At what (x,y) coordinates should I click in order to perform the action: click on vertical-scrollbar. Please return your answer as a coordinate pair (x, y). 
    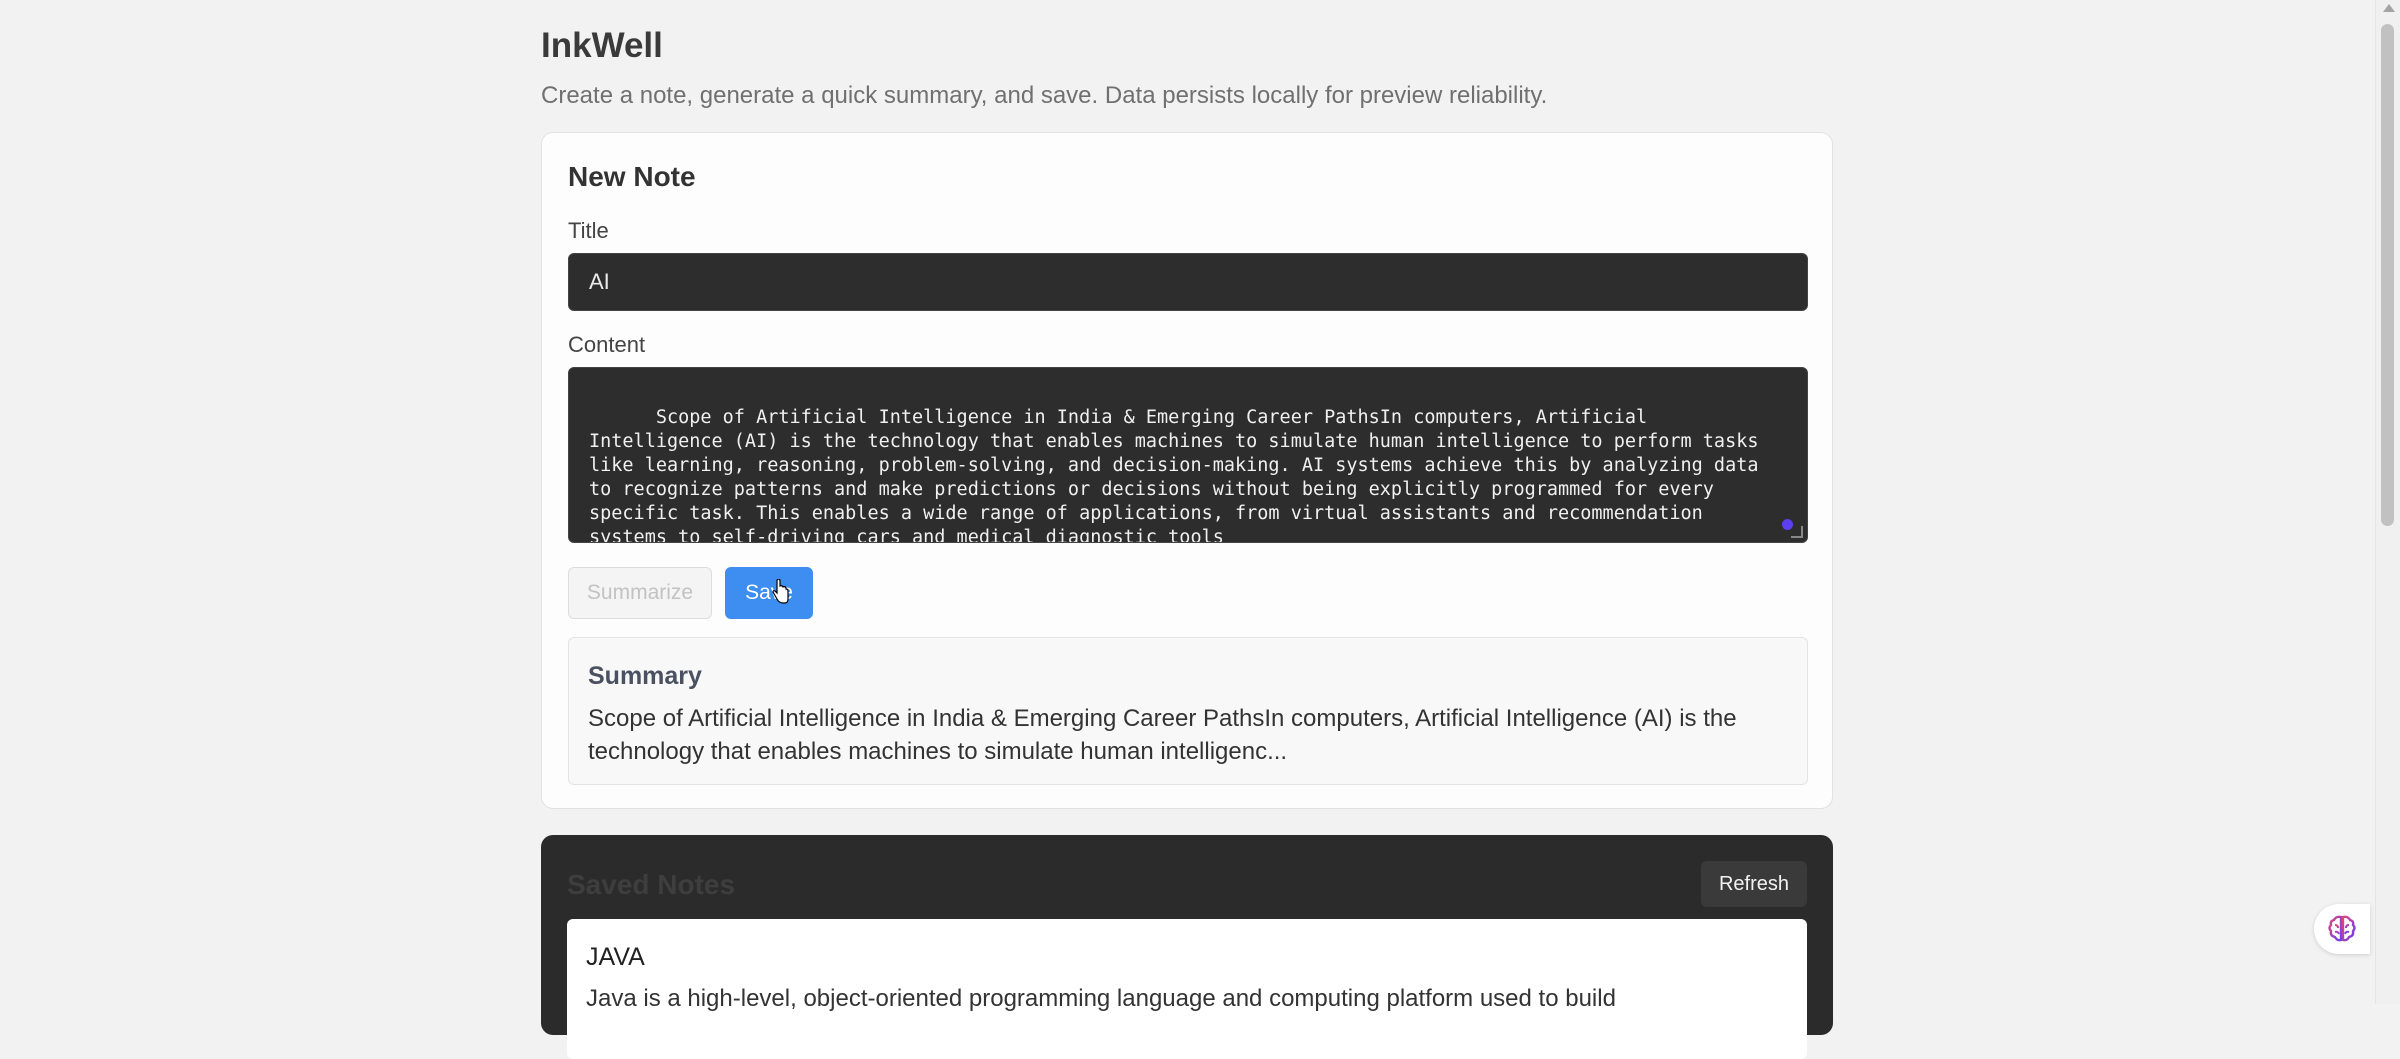
    Looking at the image, I should click on (2387, 502).